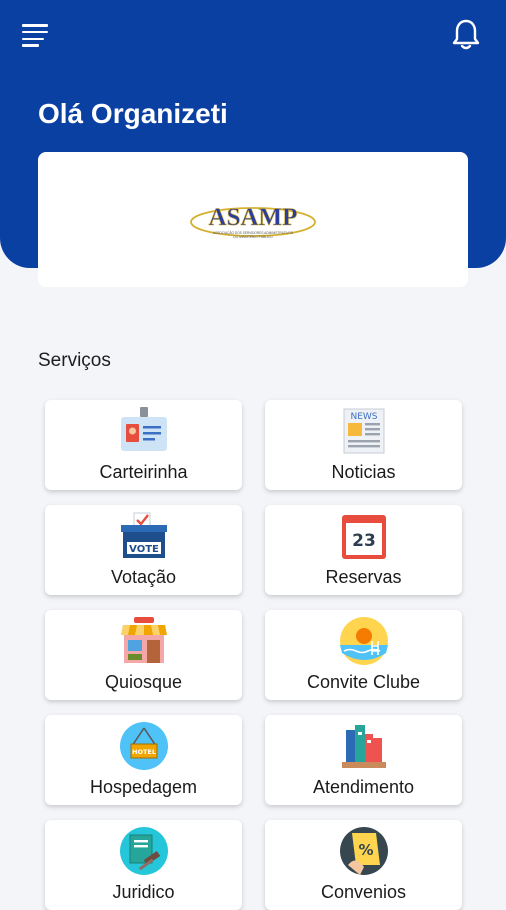 Image resolution: width=506 pixels, height=910 pixels. Describe the element at coordinates (466, 35) in the screenshot. I see `bell-icon` at that location.